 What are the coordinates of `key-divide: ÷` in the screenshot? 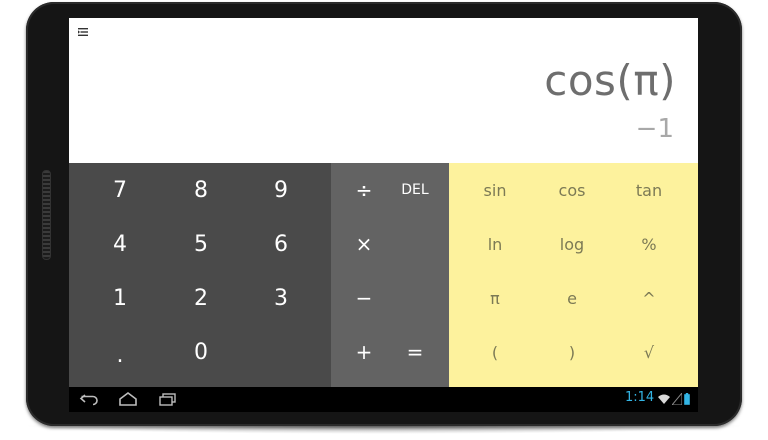 It's located at (364, 190).